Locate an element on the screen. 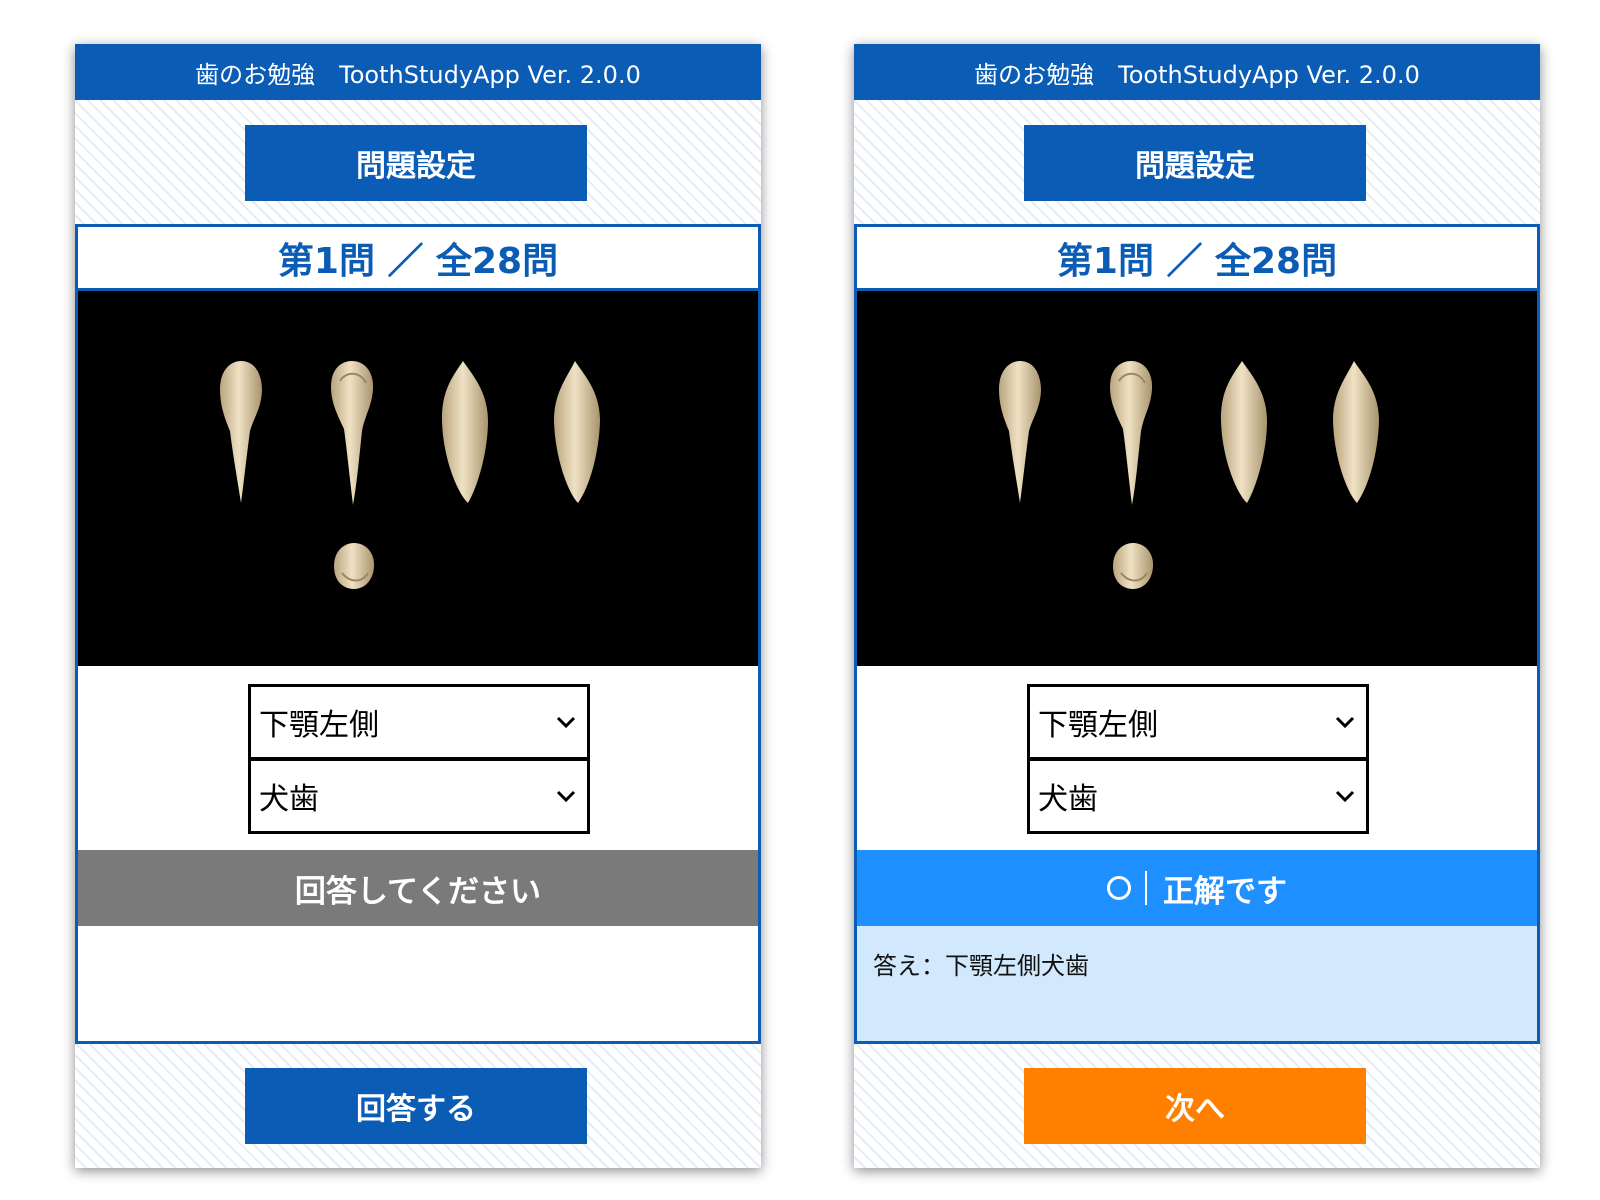  status-divider is located at coordinates (1146, 888).